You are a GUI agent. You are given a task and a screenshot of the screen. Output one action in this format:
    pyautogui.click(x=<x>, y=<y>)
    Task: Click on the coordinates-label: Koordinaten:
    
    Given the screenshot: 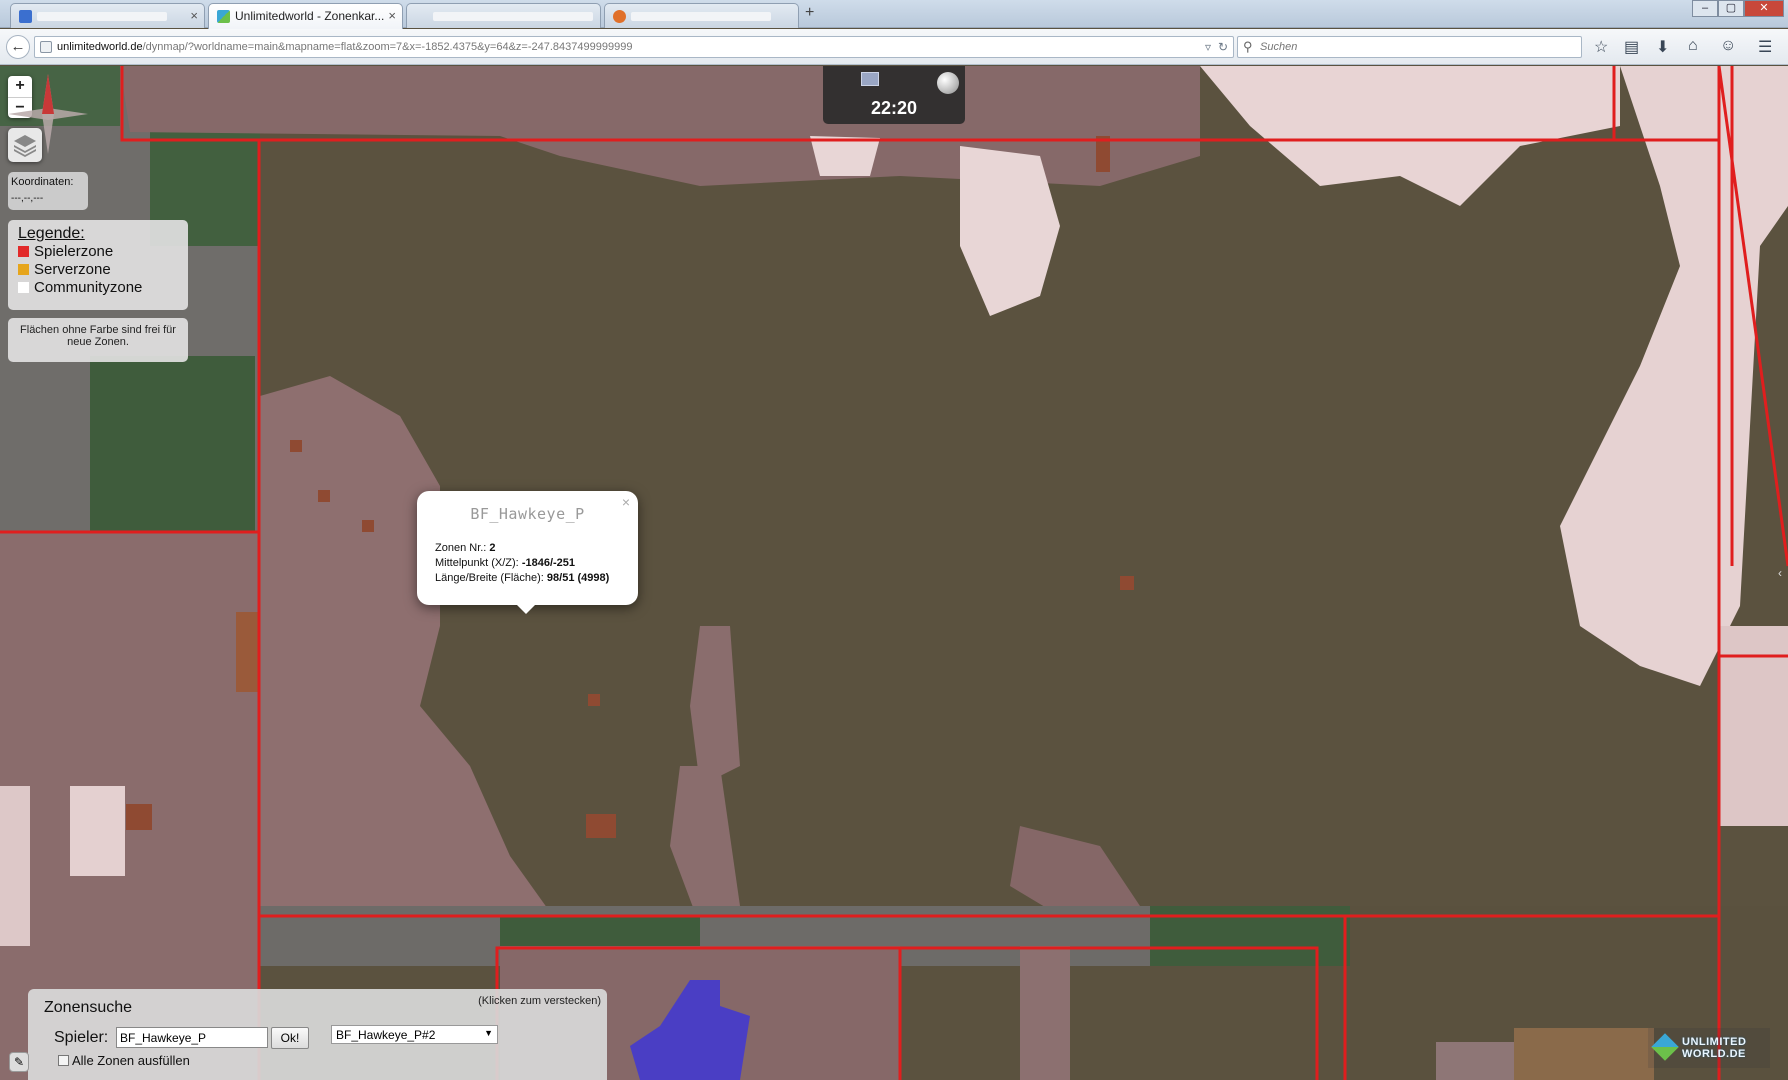 What is the action you would take?
    pyautogui.click(x=42, y=182)
    